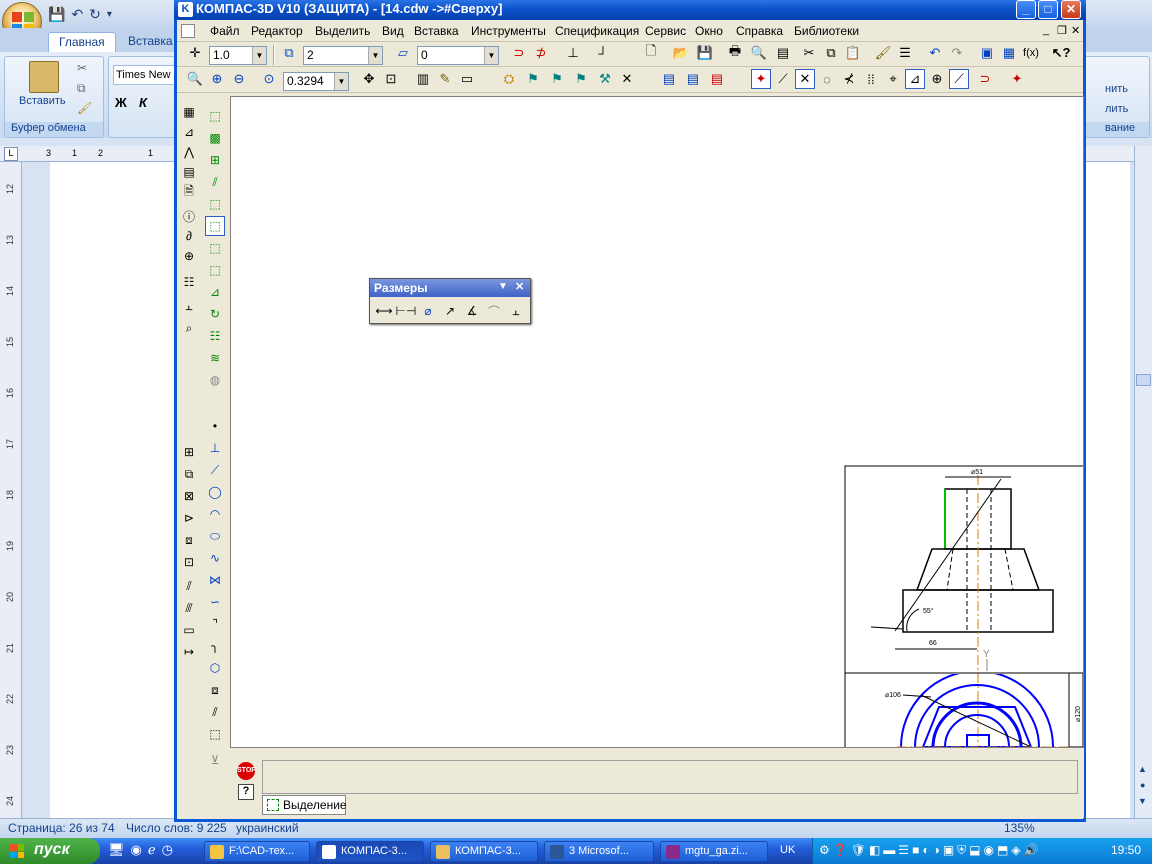 This screenshot has width=1152, height=864. I want to click on menu-insert: Вставка, so click(436, 31).